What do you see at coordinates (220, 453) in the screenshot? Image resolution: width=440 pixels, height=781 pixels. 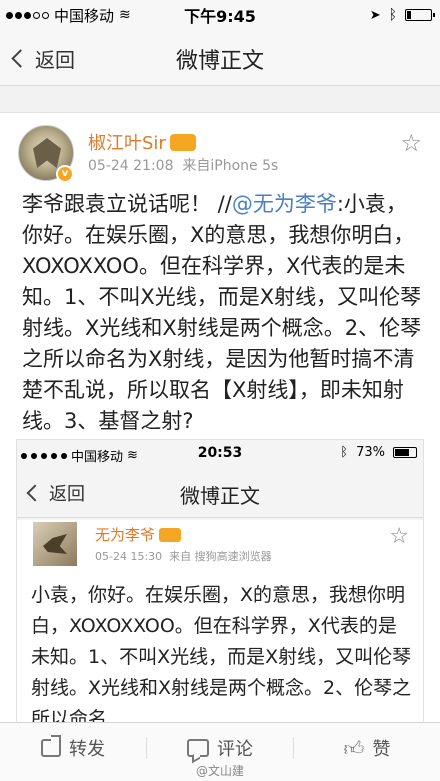 I see `embedded-status-bar: 中国移动 ≋ 20:53 ᛒ 73%` at bounding box center [220, 453].